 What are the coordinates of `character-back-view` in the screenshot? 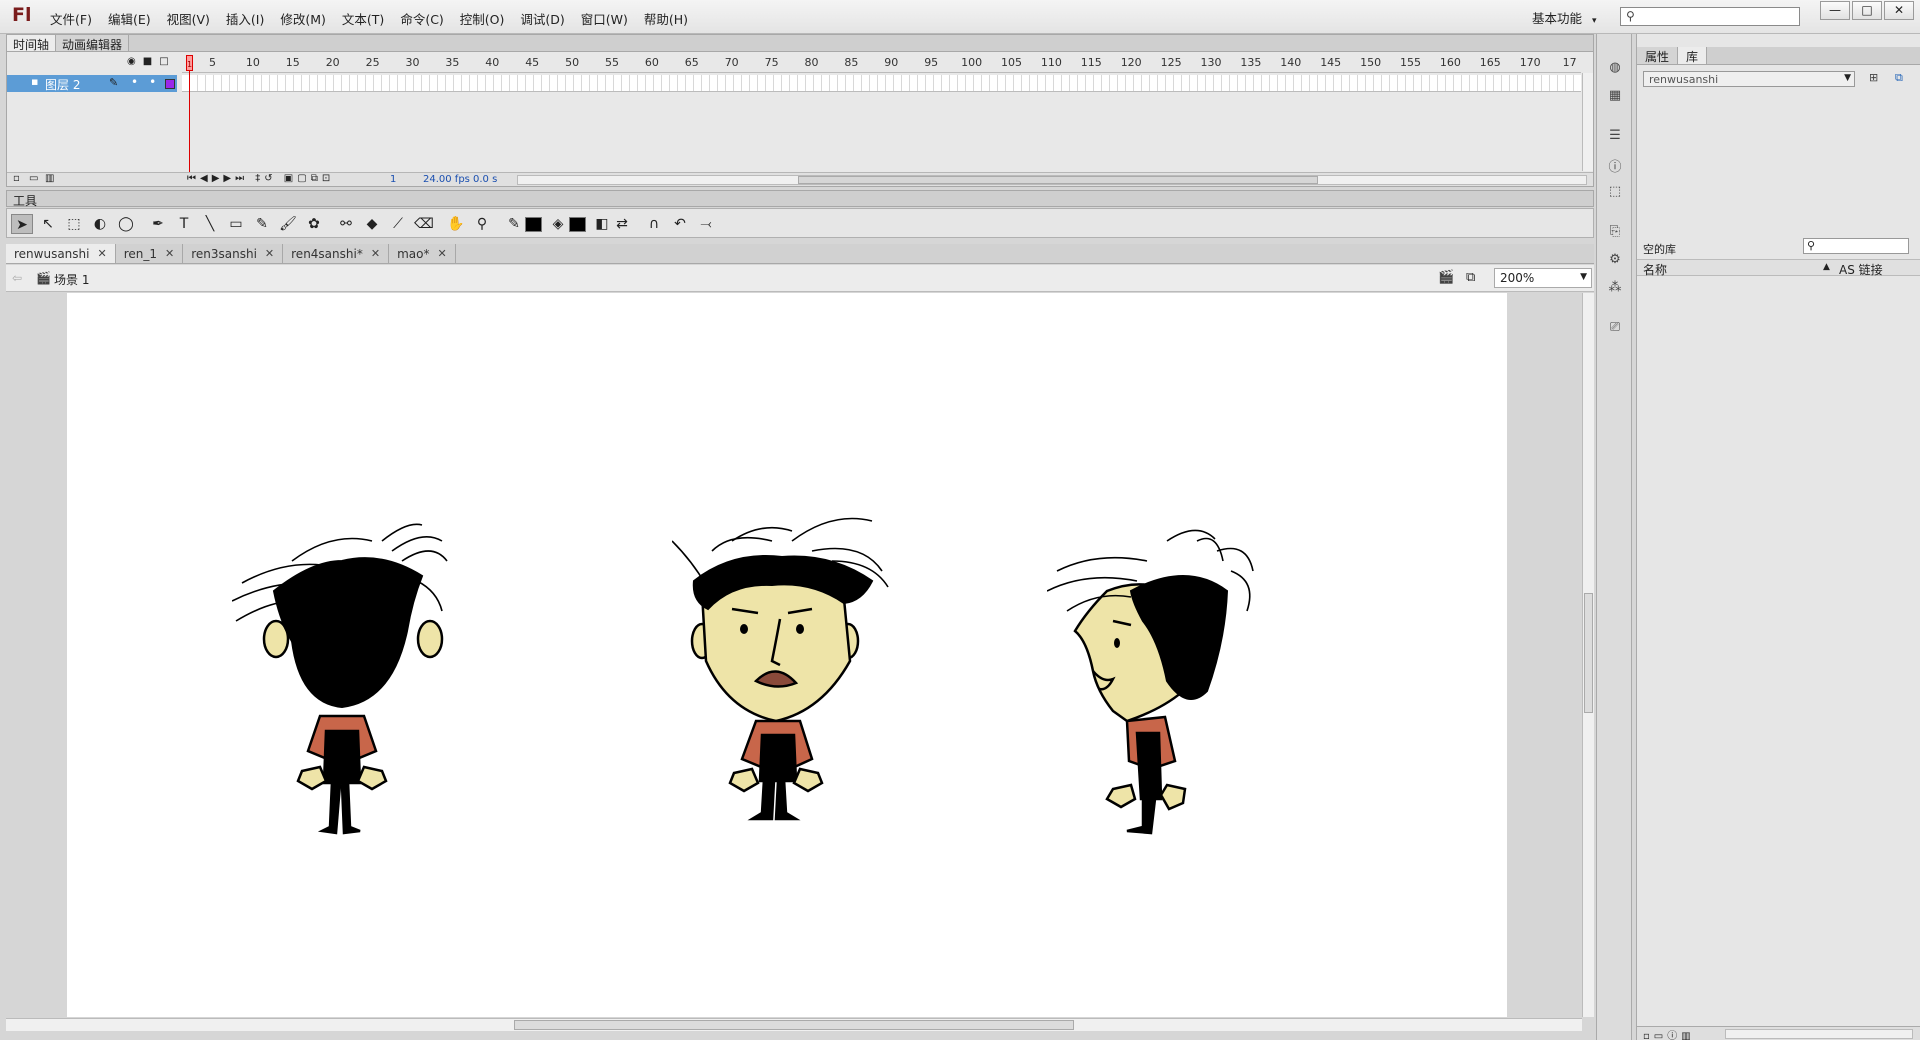 It's located at (342, 681).